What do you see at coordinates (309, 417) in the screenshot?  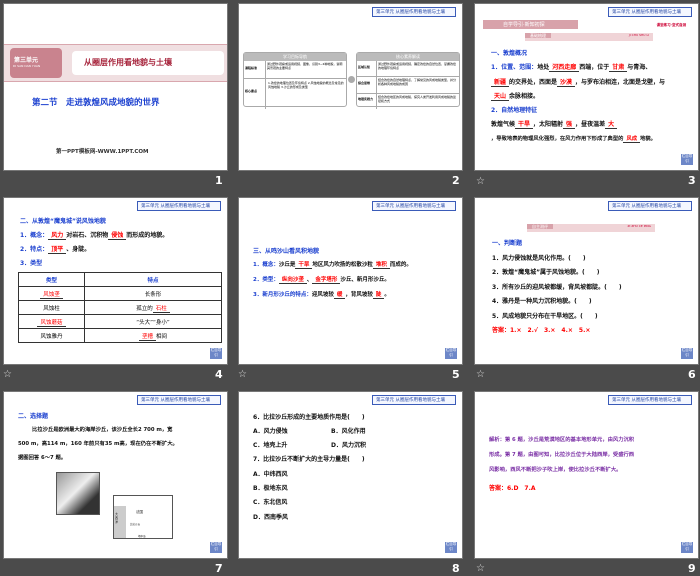 I see `question-text: 6．比拉沙丘形成的主要地质作用是( )` at bounding box center [309, 417].